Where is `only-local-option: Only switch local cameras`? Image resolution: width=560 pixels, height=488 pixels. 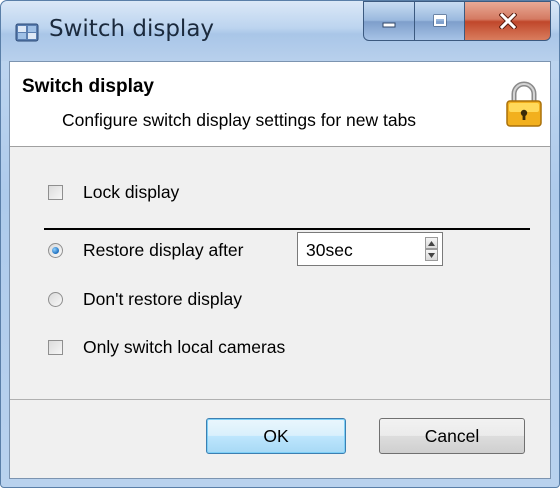 only-local-option: Only switch local cameras is located at coordinates (166, 347).